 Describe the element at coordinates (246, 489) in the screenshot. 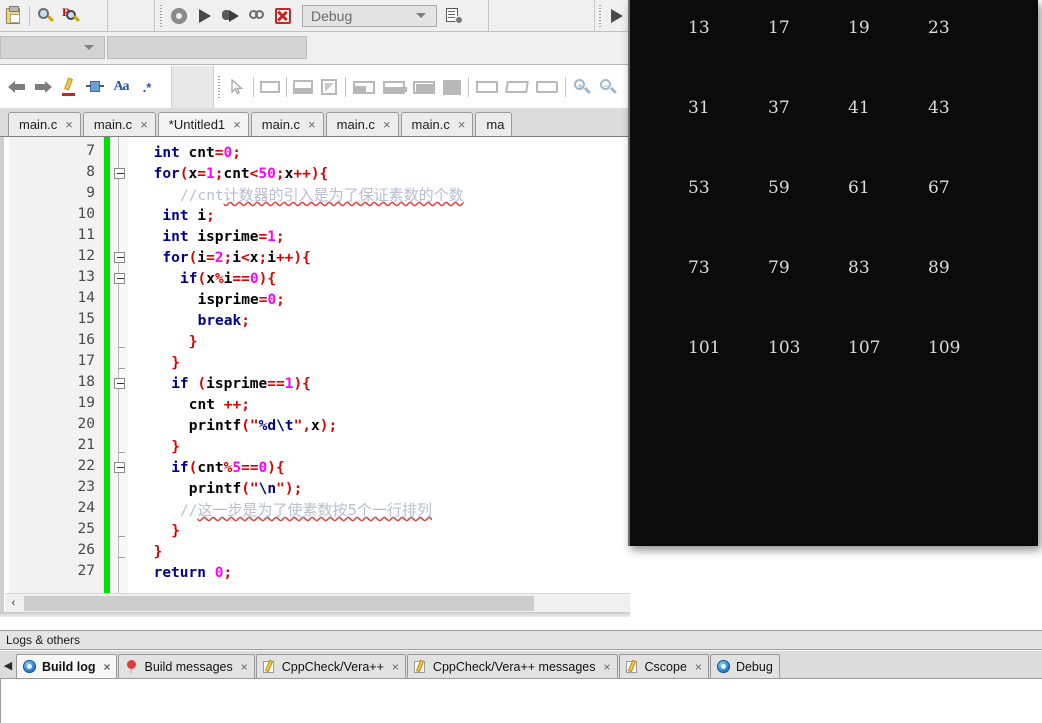

I see `code-line: printf("\n");` at that location.